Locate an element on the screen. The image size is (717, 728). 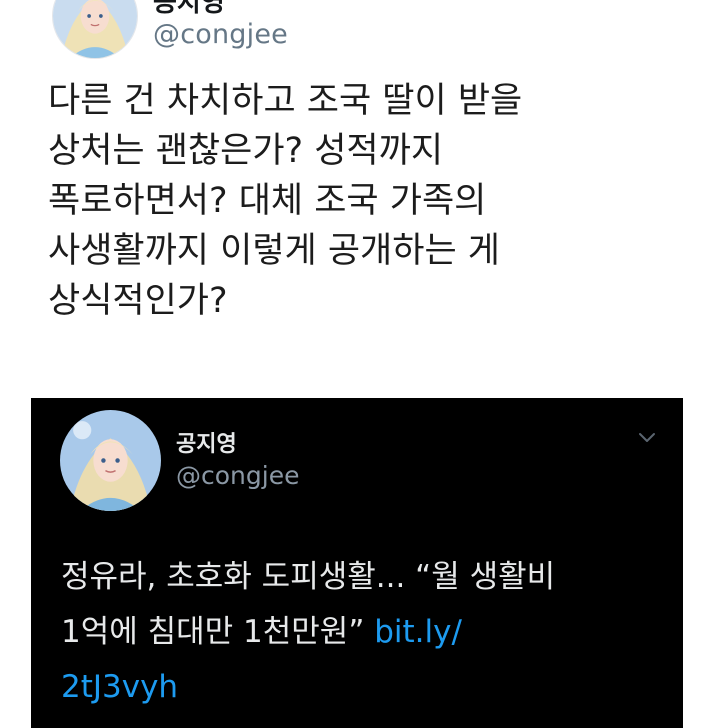
quoted-text-line: 2tJ3vyh is located at coordinates (366, 687).